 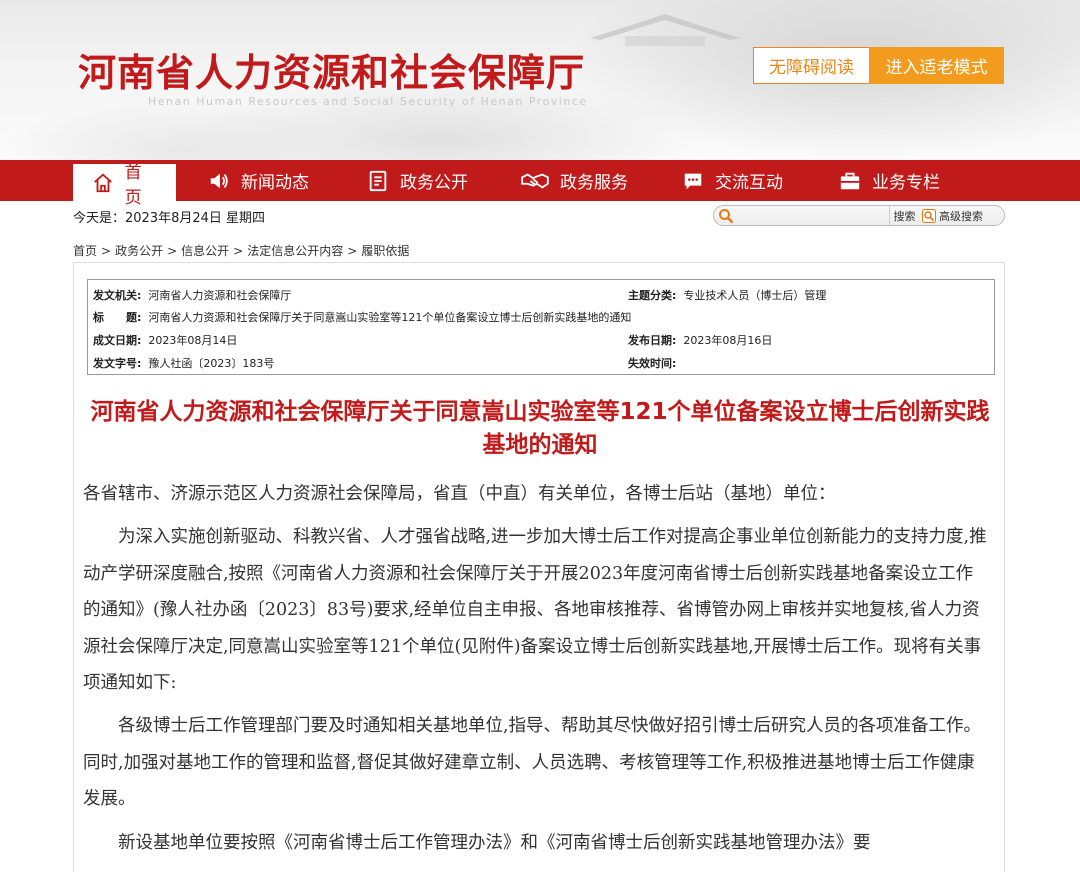 What do you see at coordinates (594, 183) in the screenshot?
I see `nav-item-label: 政务服务` at bounding box center [594, 183].